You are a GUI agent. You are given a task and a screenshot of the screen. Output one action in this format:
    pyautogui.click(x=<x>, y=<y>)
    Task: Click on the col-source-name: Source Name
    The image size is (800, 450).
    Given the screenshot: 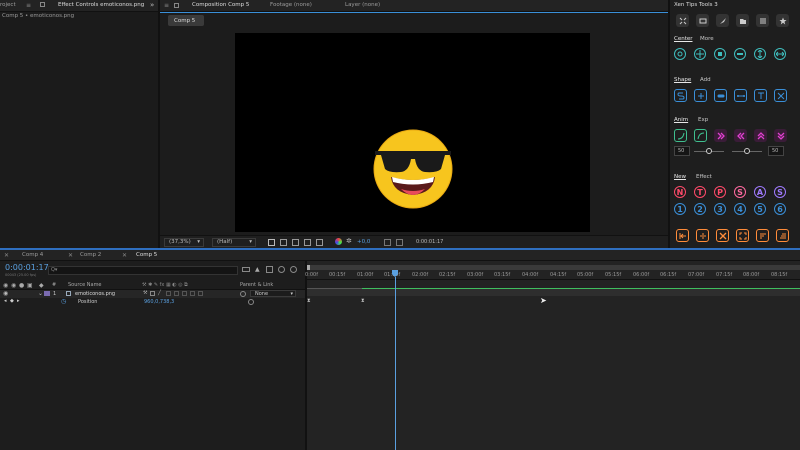 What is the action you would take?
    pyautogui.click(x=85, y=285)
    